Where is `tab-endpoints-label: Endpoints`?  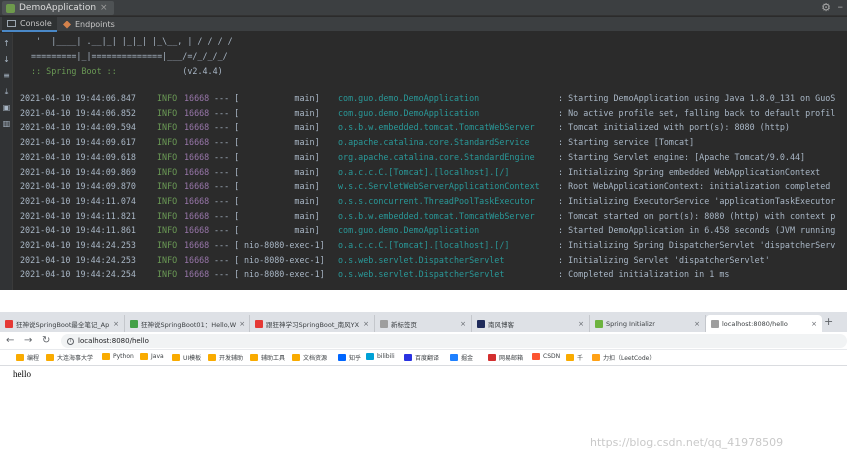 tab-endpoints-label: Endpoints is located at coordinates (95, 24).